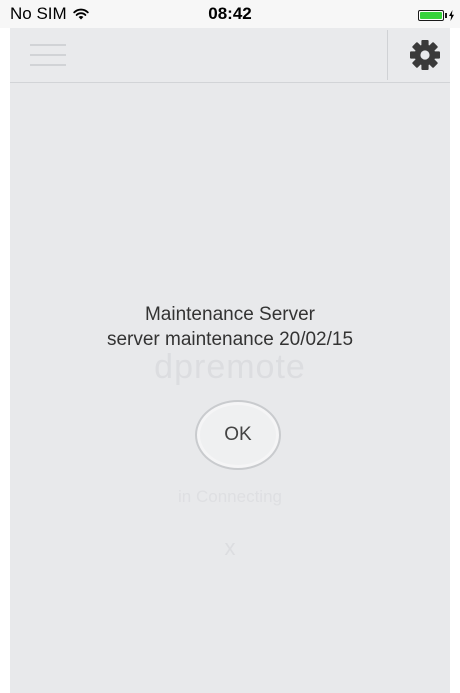 The height and width of the screenshot is (693, 460). I want to click on background-connection-status: in Connecting, so click(230, 496).